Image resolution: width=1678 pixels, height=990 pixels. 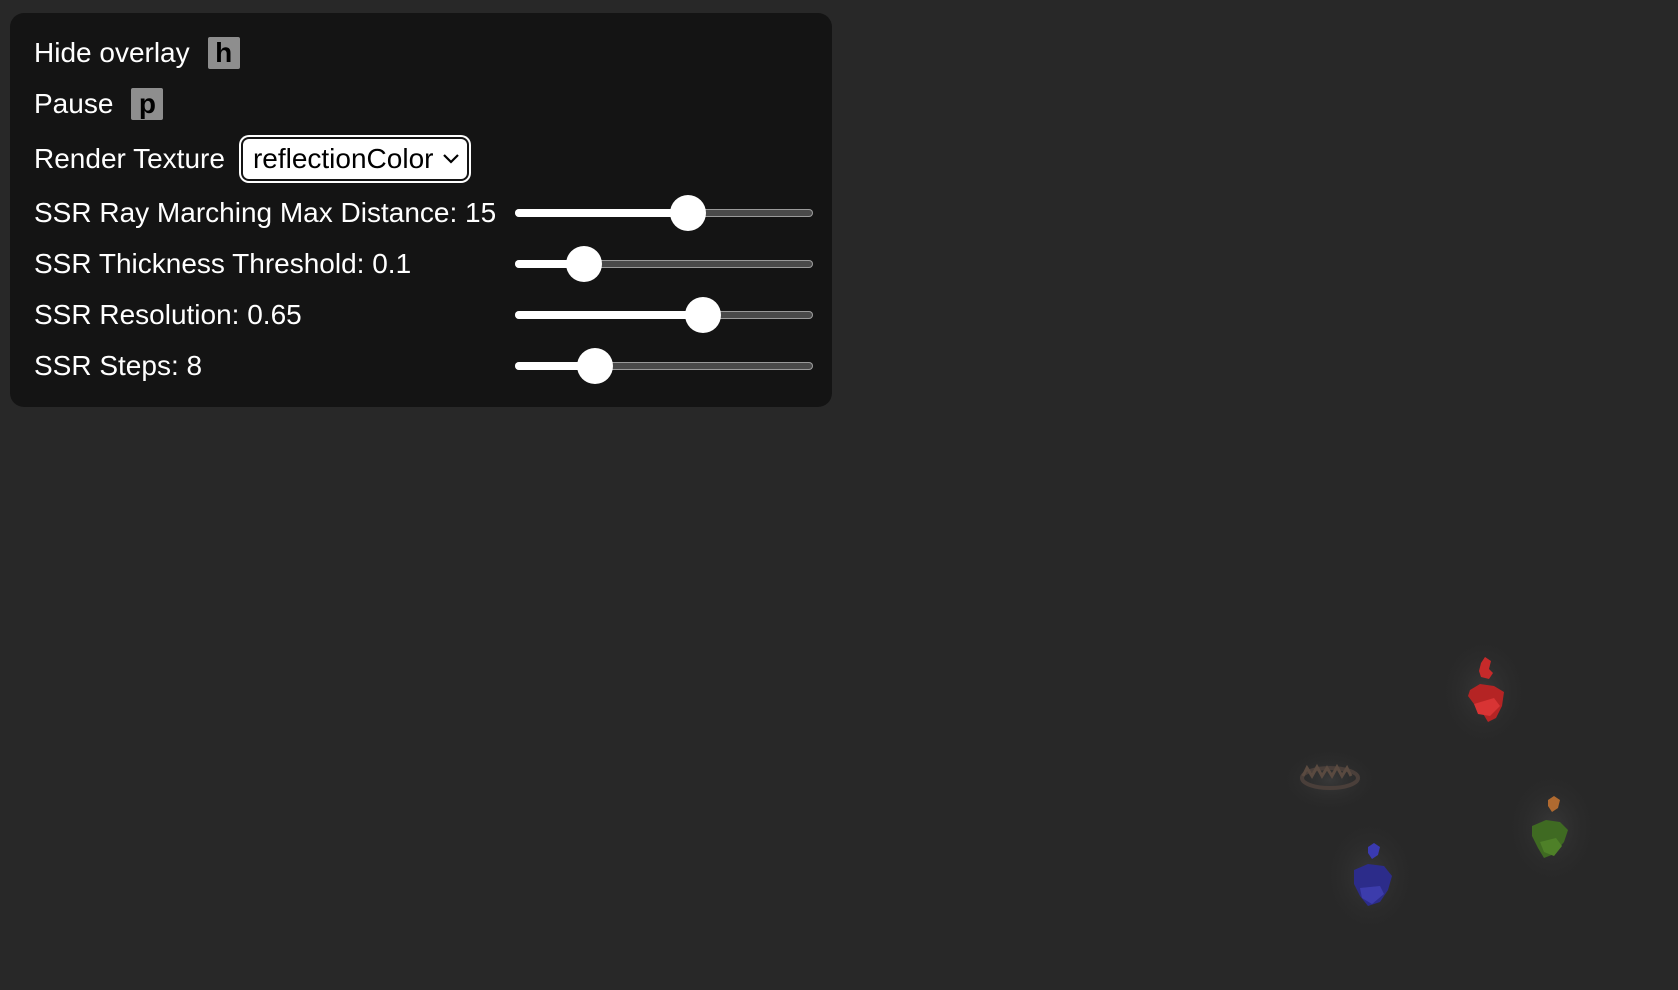 I want to click on pause-row: Pause p, so click(x=99, y=104).